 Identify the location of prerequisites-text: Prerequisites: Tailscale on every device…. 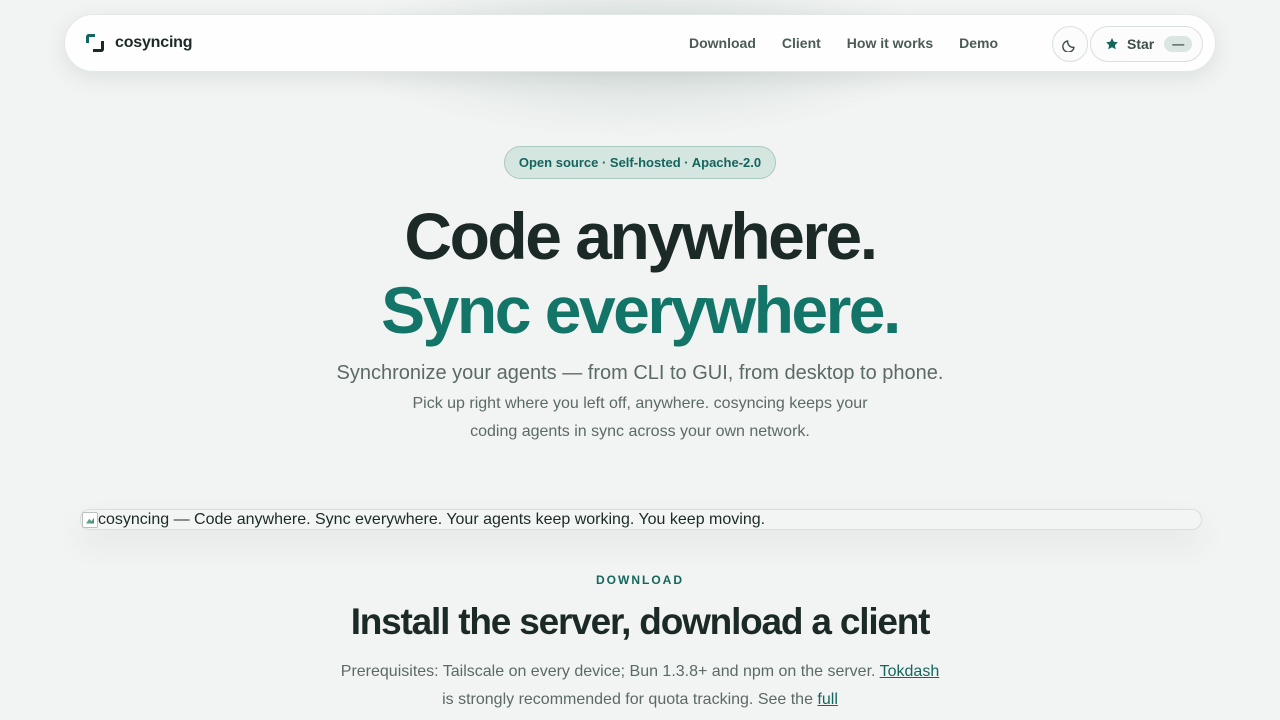
(640, 686).